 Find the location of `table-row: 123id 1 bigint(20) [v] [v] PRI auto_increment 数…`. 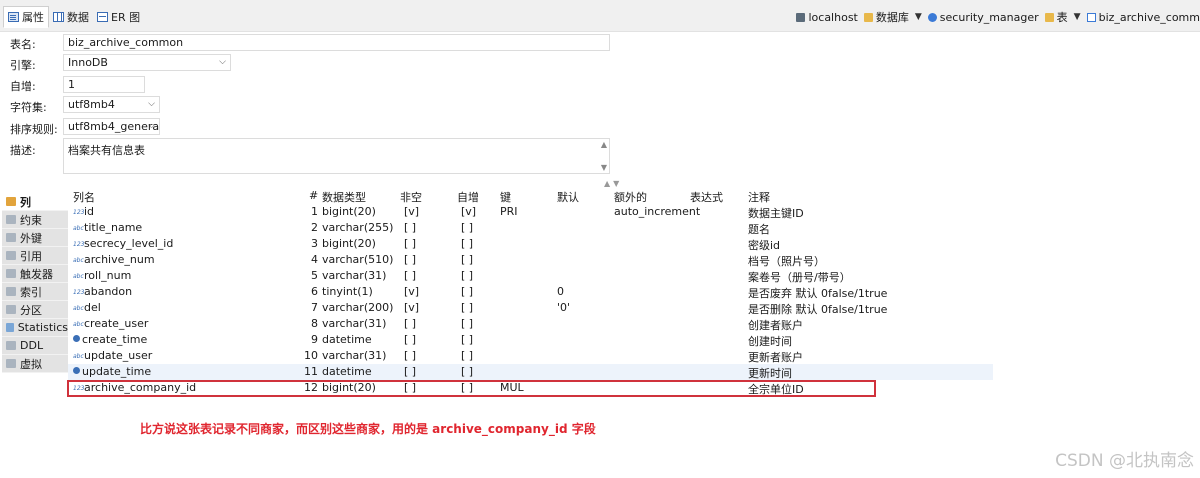

table-row: 123id 1 bigint(20) [v] [v] PRI auto_increment 数… is located at coordinates (530, 212).